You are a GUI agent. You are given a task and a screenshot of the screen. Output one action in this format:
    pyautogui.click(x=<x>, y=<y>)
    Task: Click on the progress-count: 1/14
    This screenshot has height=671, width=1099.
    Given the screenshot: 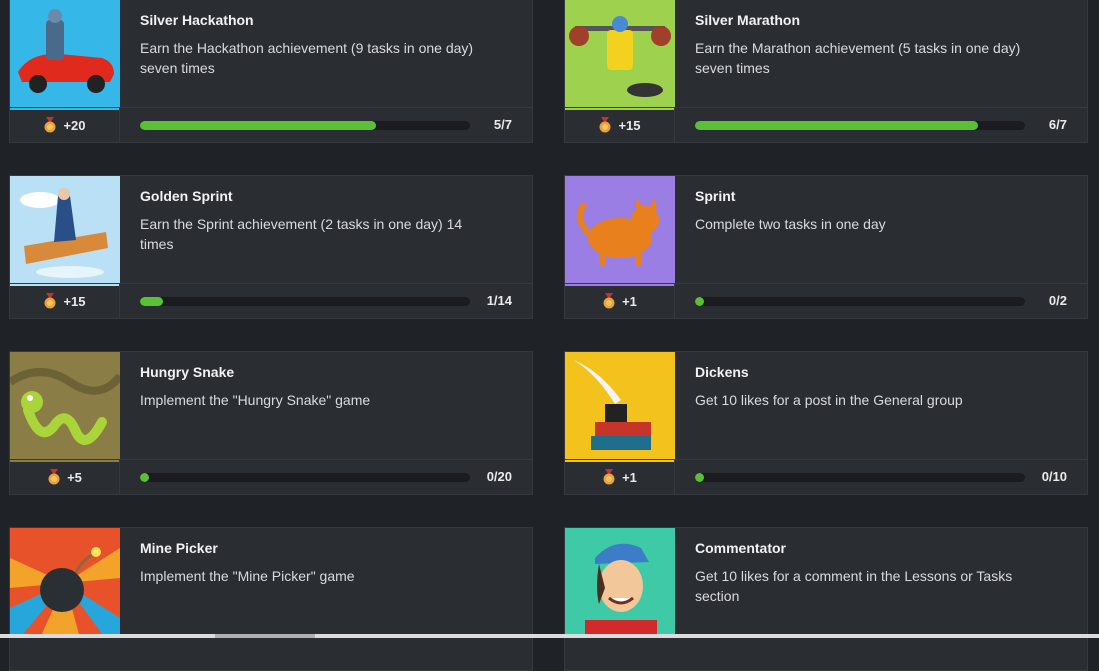 What is the action you would take?
    pyautogui.click(x=499, y=300)
    